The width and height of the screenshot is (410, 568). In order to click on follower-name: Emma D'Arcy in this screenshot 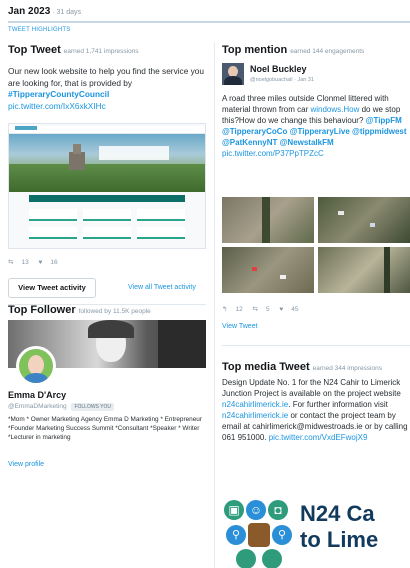, I will do `click(37, 395)`.